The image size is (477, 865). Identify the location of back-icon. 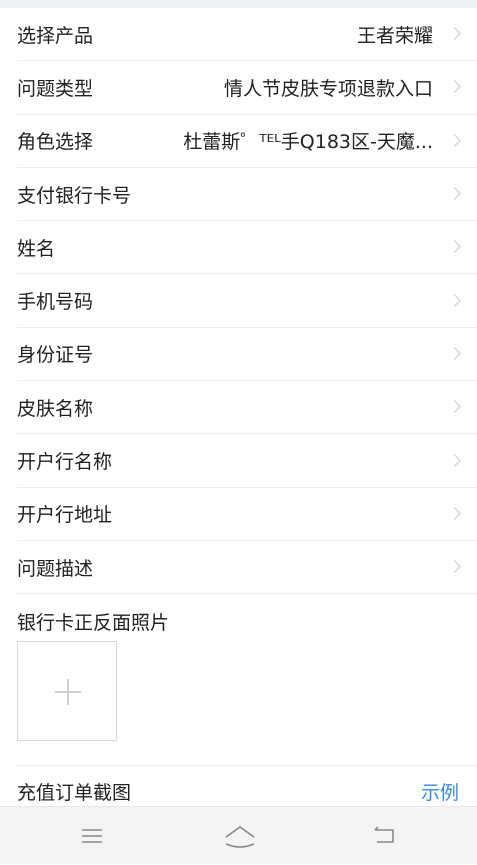
(384, 834).